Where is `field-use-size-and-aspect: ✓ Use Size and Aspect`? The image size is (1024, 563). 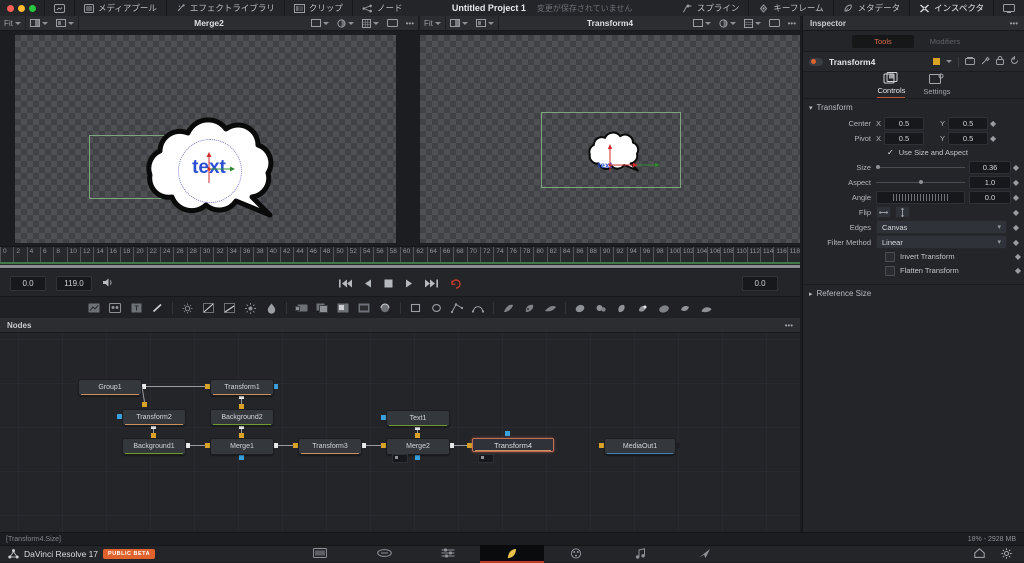 field-use-size-and-aspect: ✓ Use Size and Aspect is located at coordinates (913, 152).